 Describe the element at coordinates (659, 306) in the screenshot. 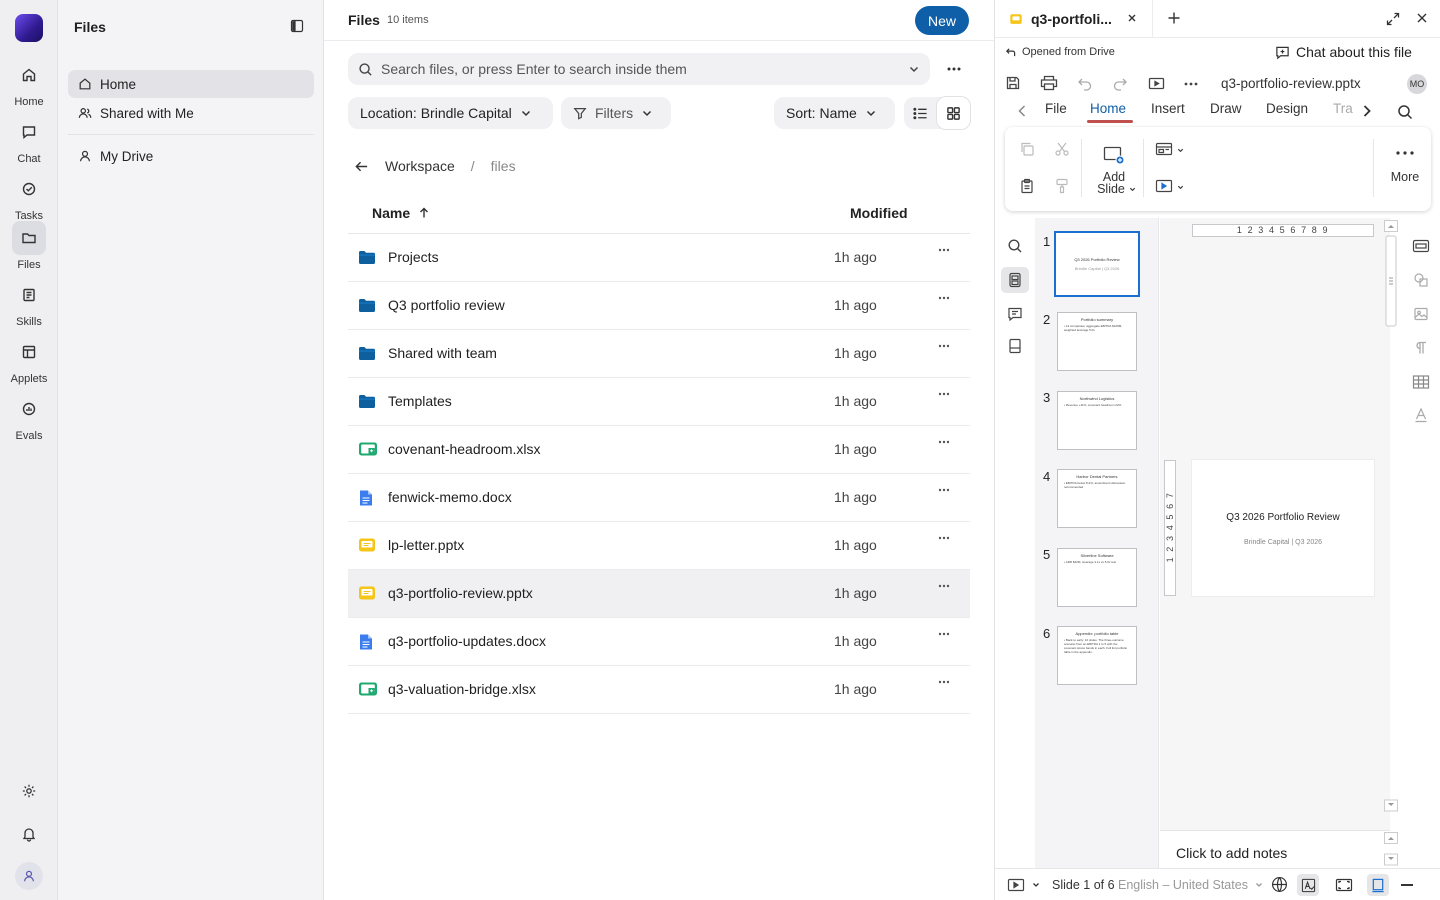

I see `table-row: Q3 portfolio review 1h ago` at that location.